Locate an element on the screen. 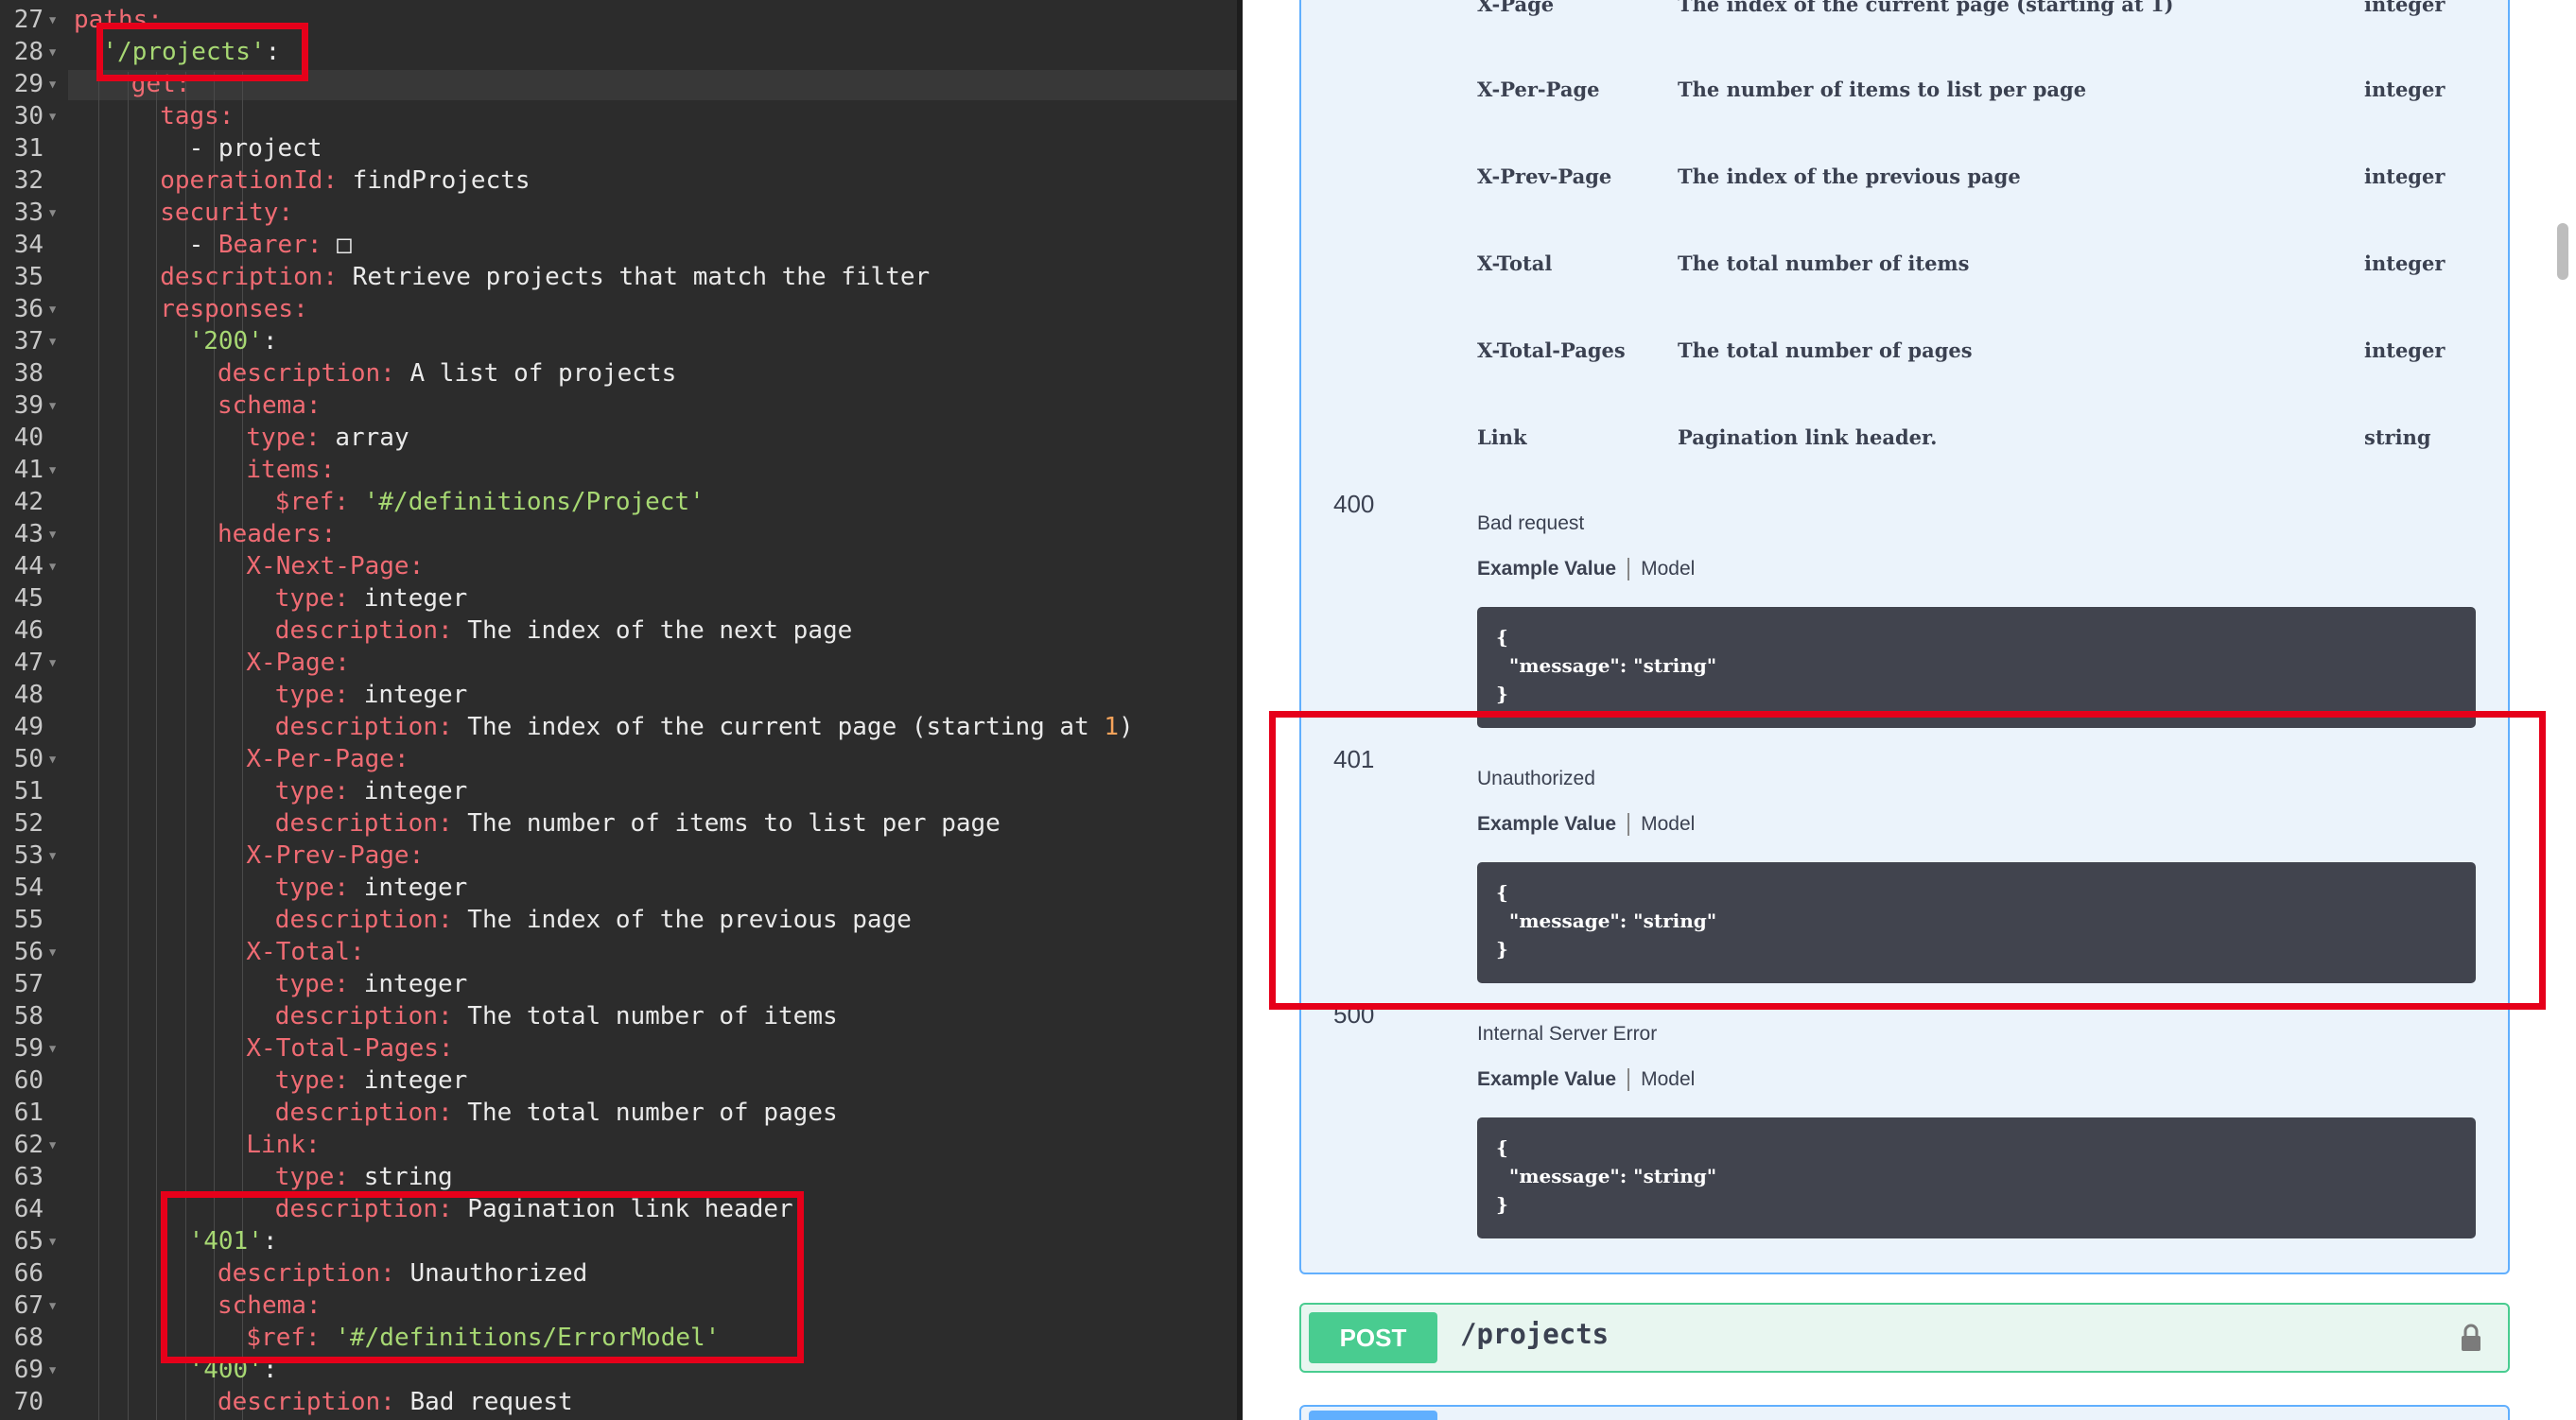  code-line: 61 description: The total number of pages is located at coordinates (618, 1113).